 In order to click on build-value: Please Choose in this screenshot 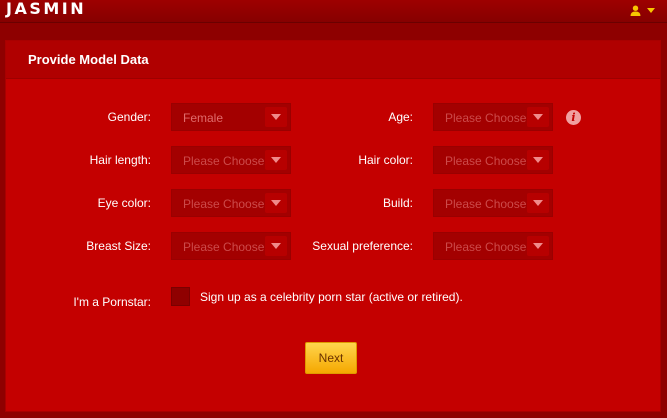, I will do `click(486, 204)`.